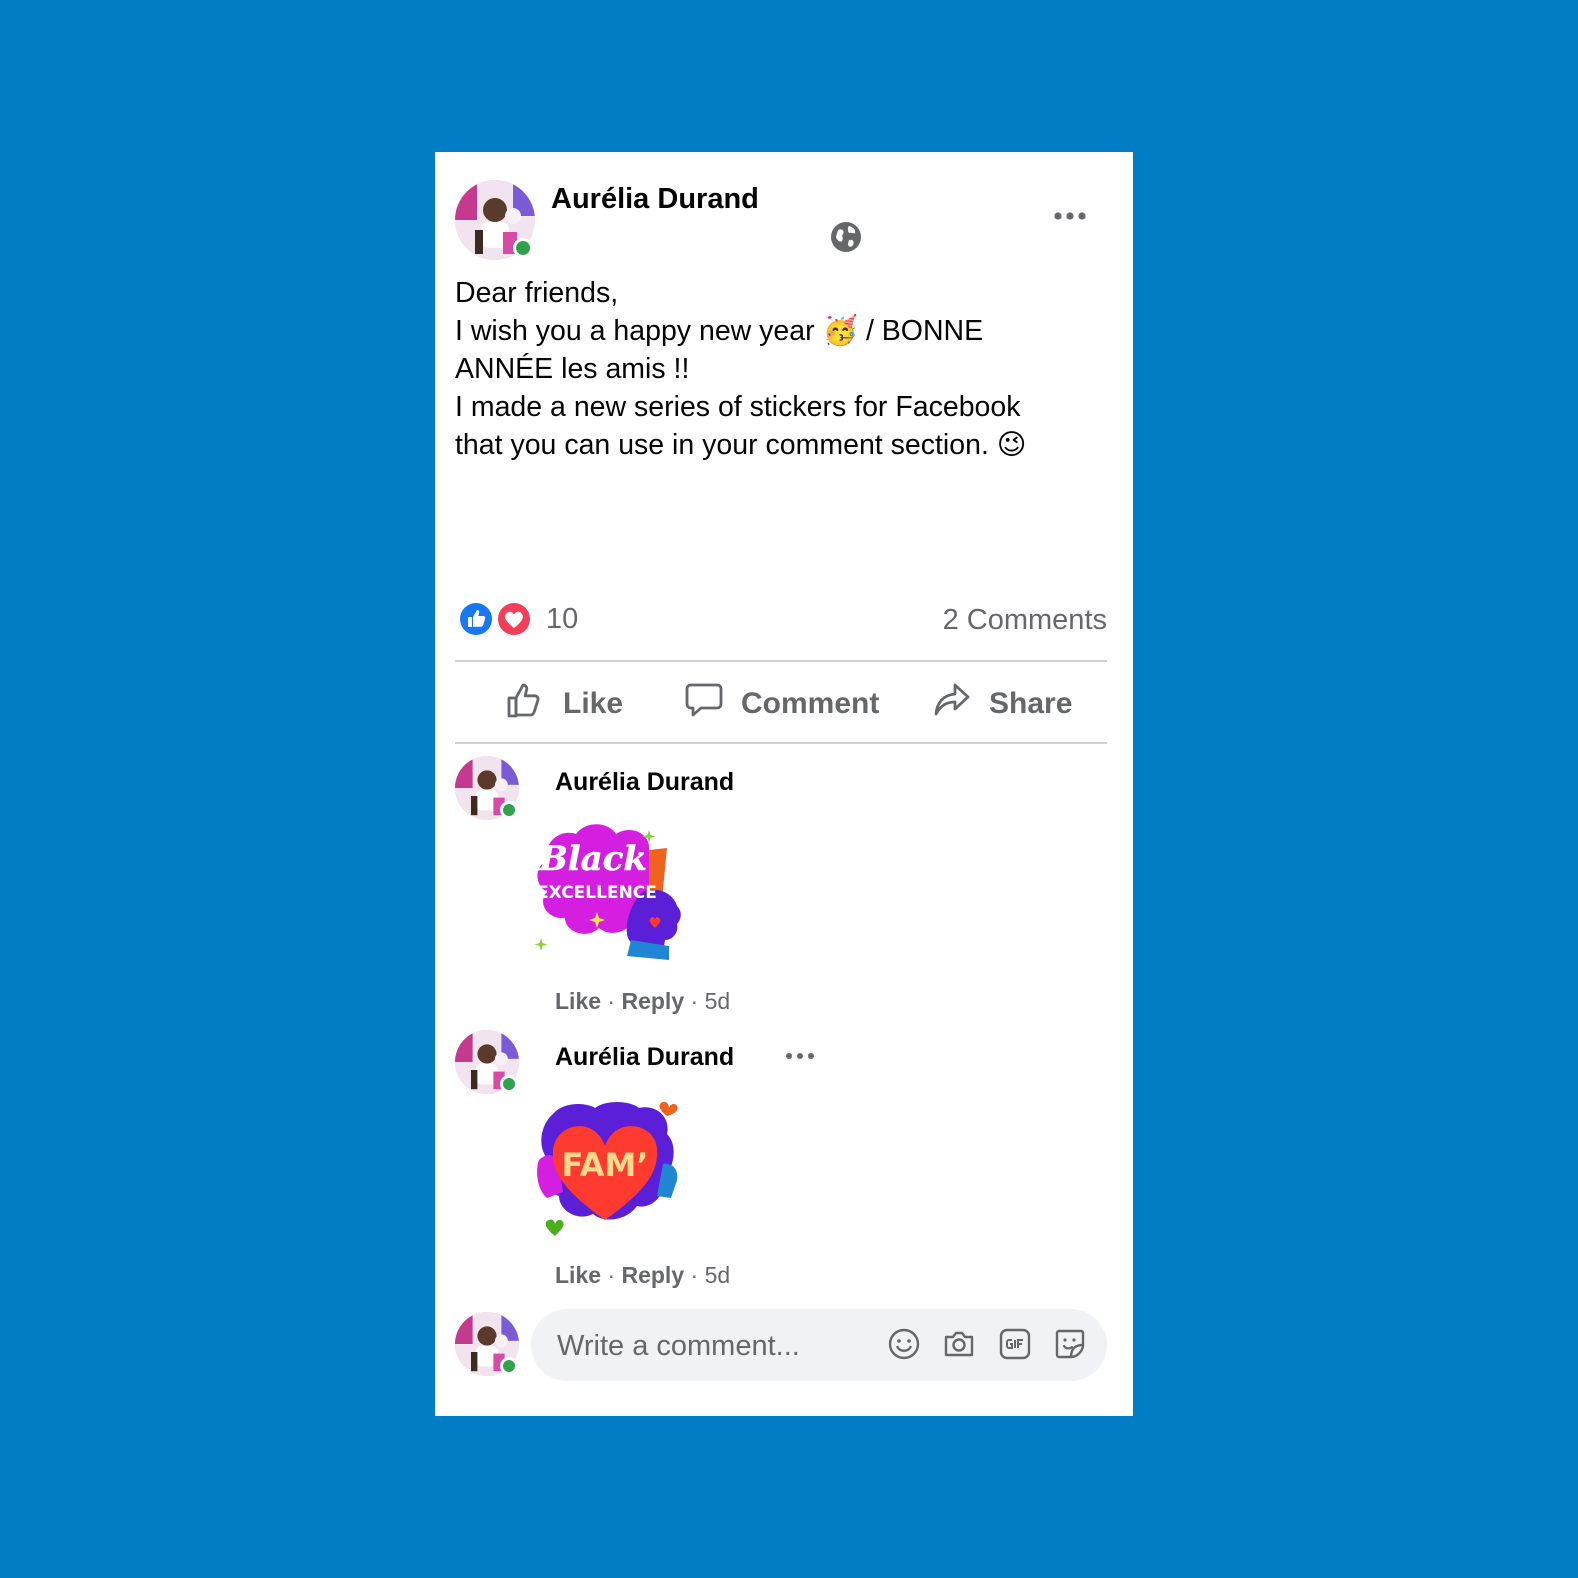 The image size is (1578, 1578). I want to click on comment-input, so click(717, 1346).